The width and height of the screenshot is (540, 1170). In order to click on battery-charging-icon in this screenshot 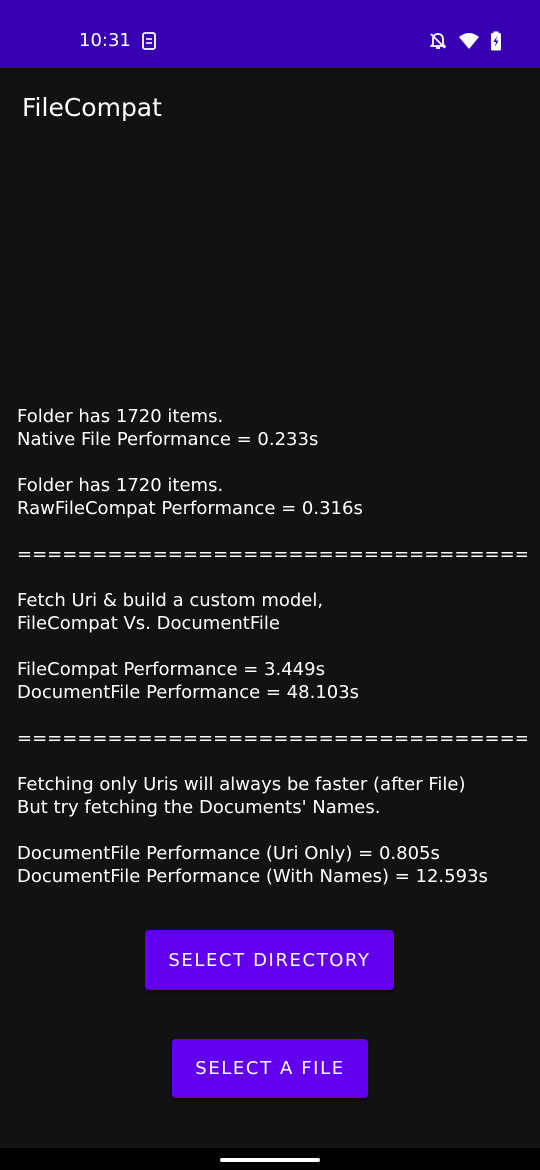, I will do `click(496, 41)`.